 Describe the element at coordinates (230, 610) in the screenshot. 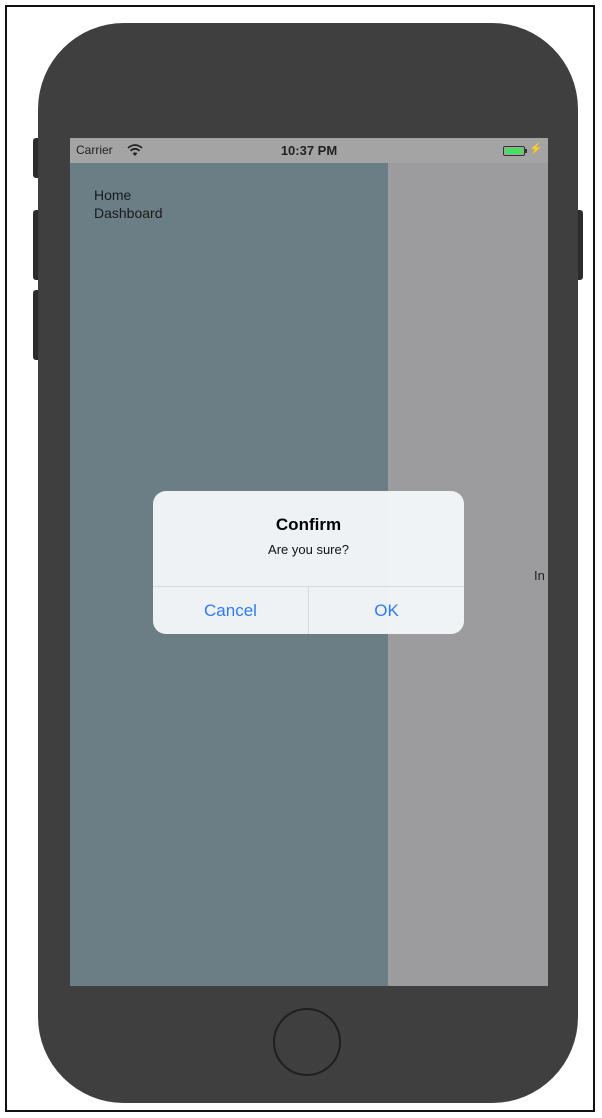

I see `cancel-button: Cancel` at that location.